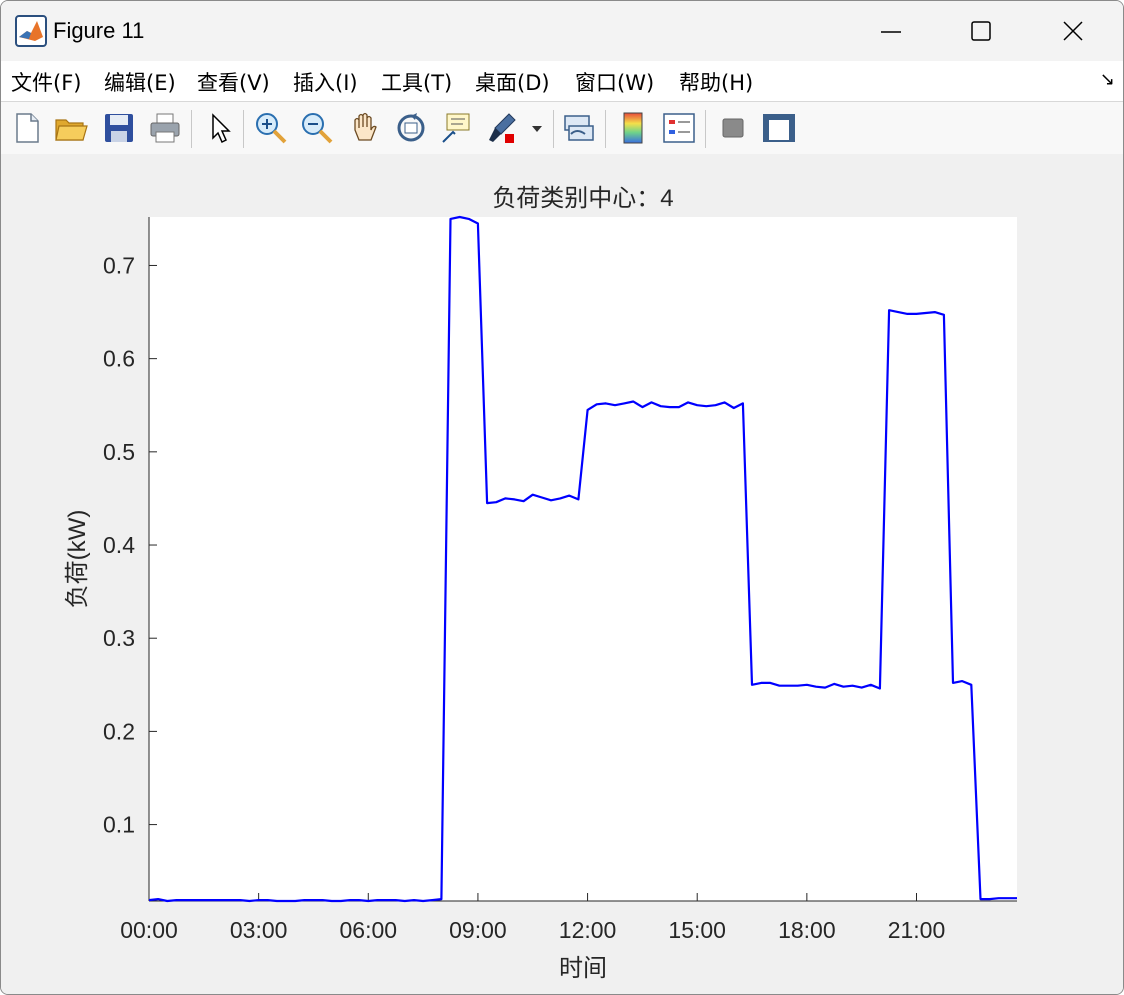 Image resolution: width=1124 pixels, height=995 pixels. Describe the element at coordinates (317, 128) in the screenshot. I see `zoom-out-icon` at that location.